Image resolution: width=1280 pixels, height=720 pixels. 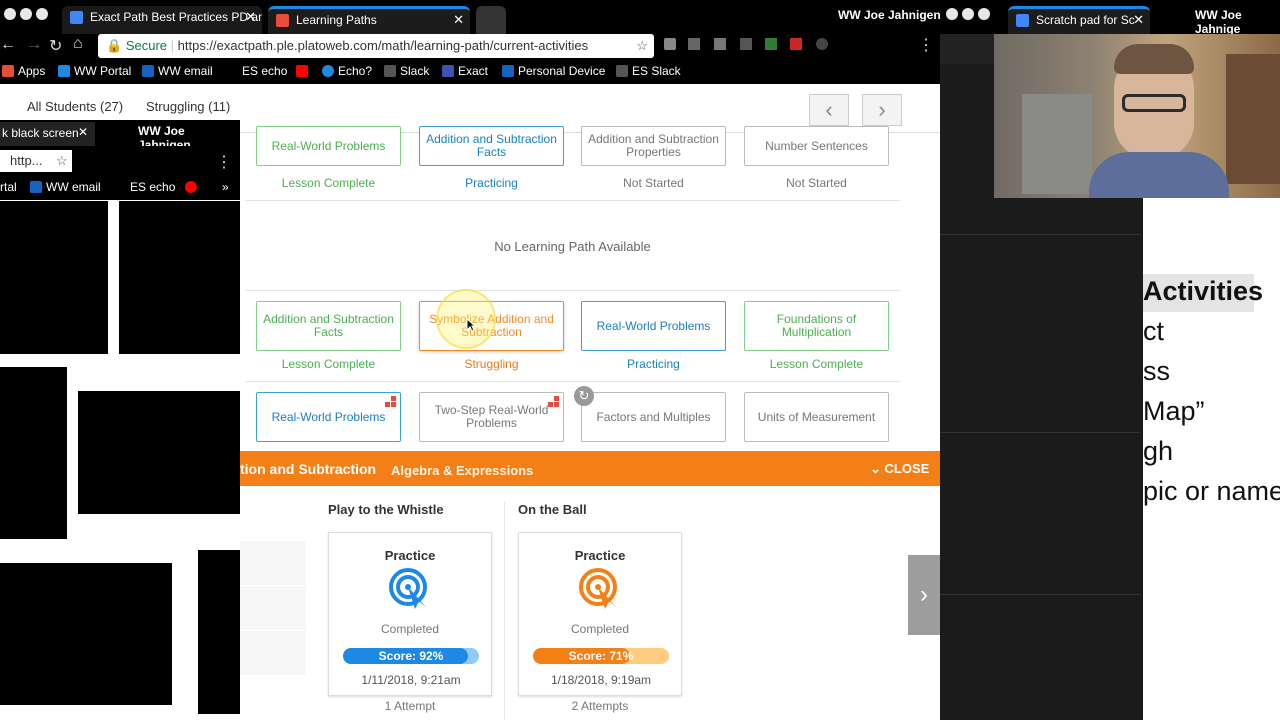 I want to click on next-button: ›, so click(x=882, y=110).